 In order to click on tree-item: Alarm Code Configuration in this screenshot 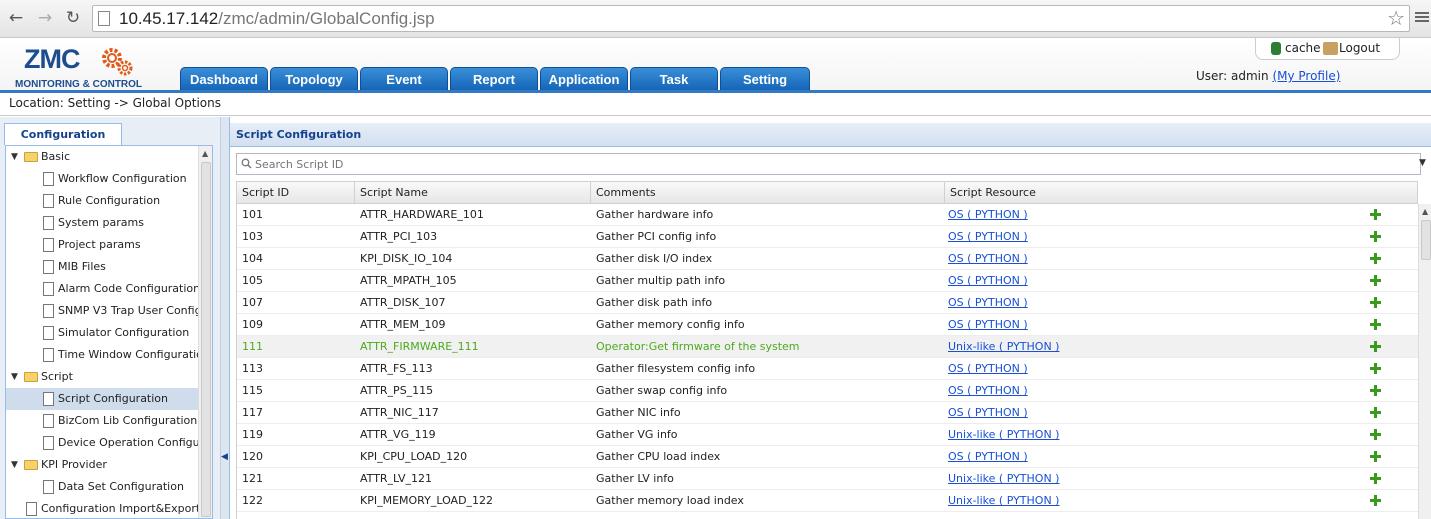, I will do `click(103, 289)`.